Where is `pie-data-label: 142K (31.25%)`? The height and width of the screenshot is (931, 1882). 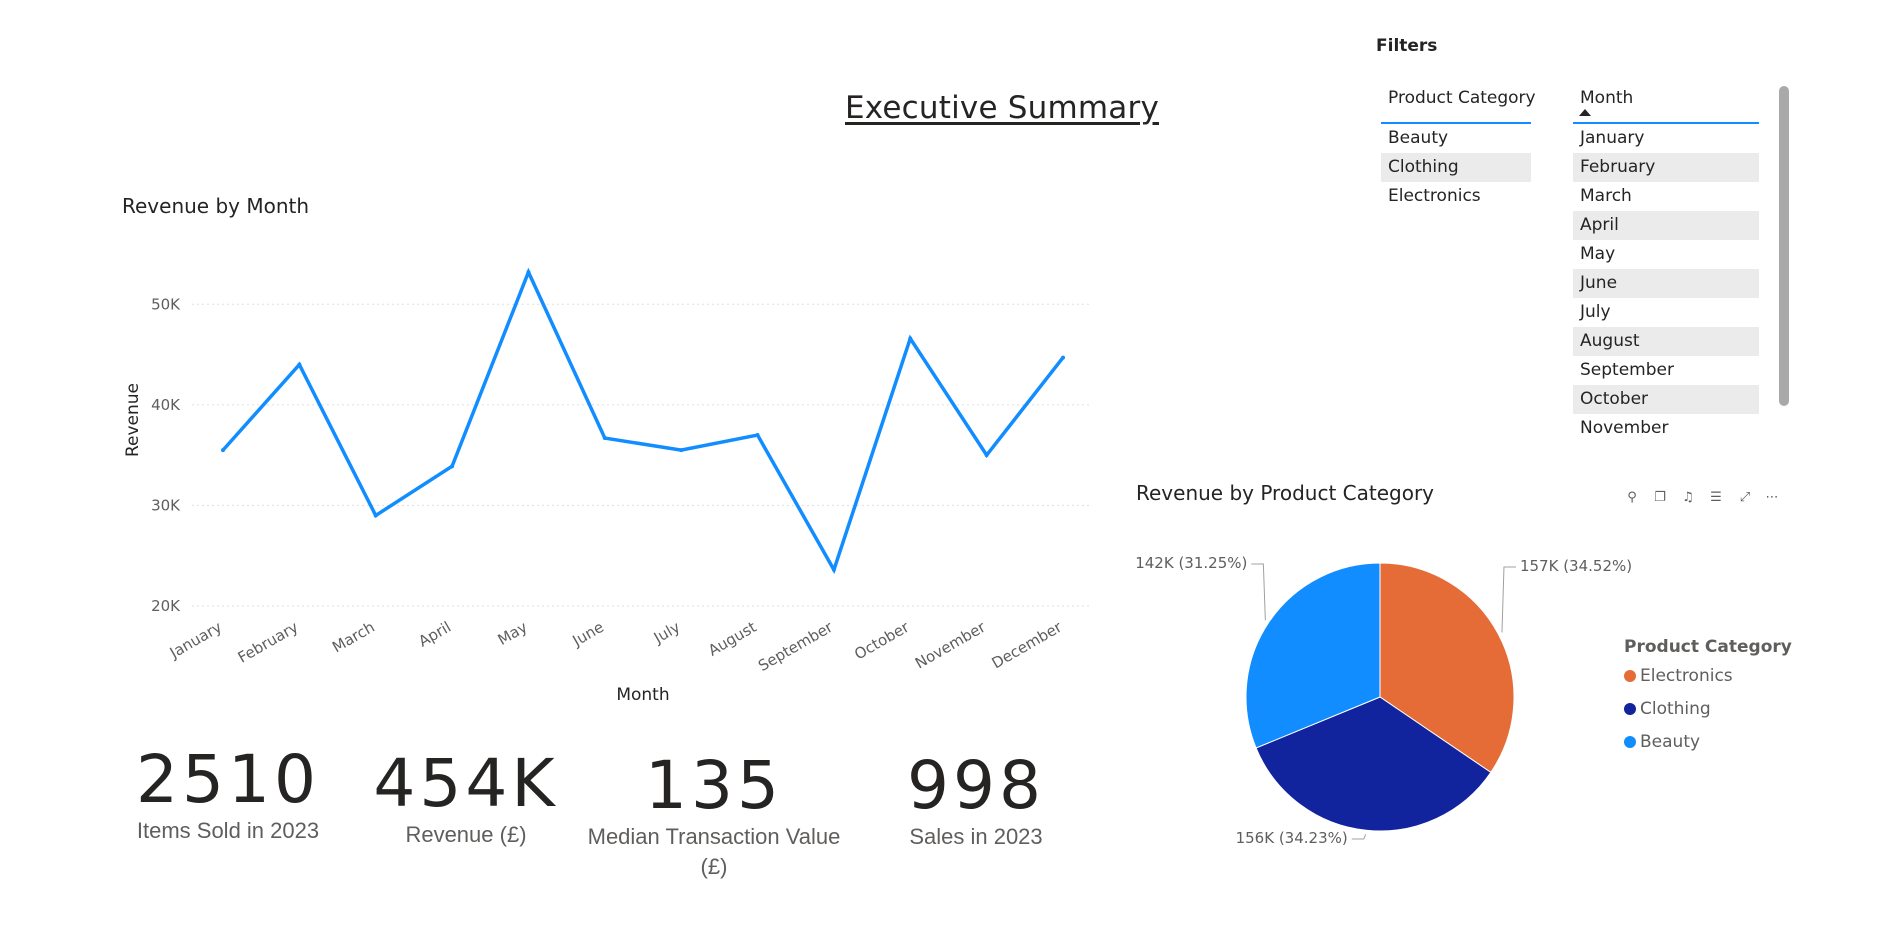
pie-data-label: 142K (31.25%) is located at coordinates (1191, 563).